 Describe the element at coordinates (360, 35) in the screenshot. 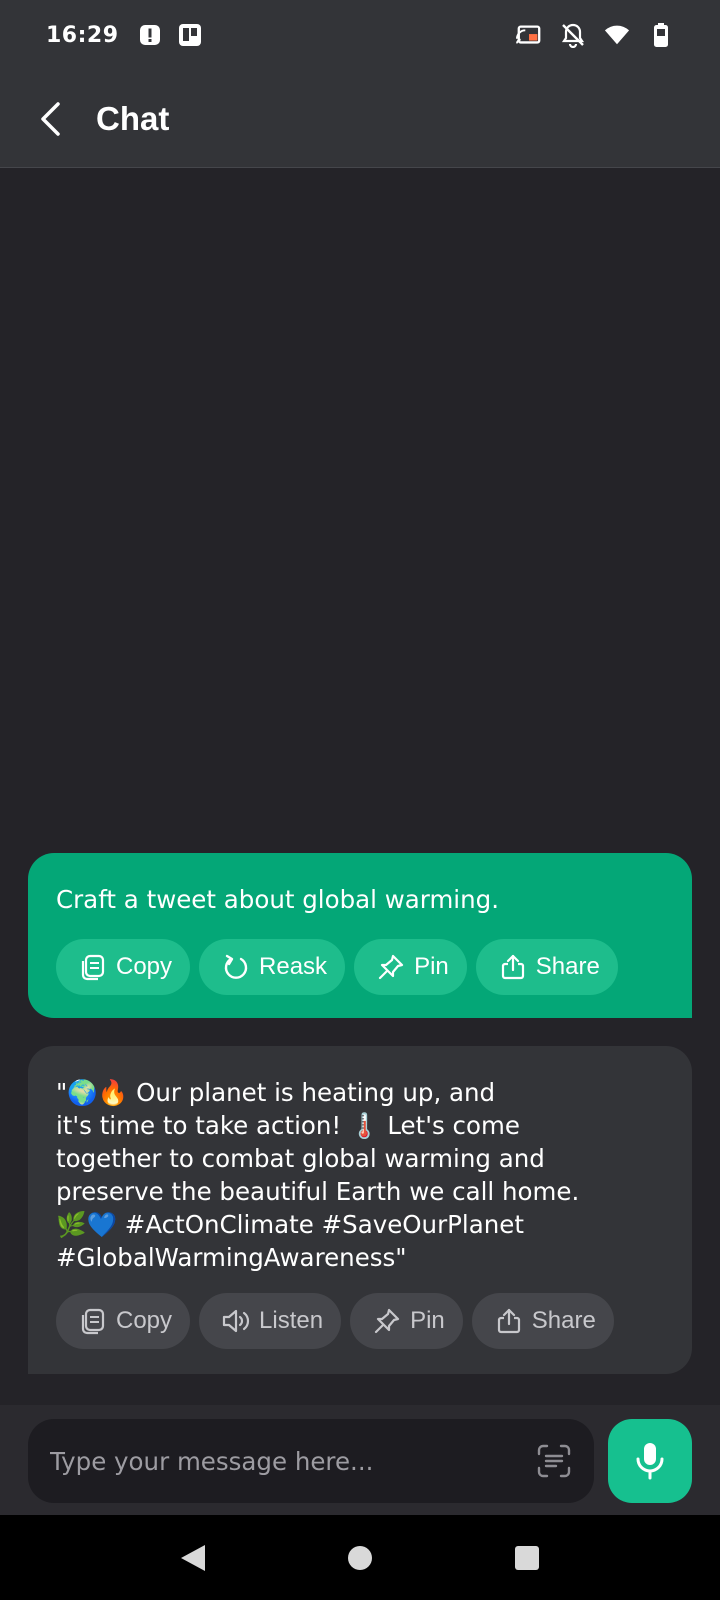

I see `status-bar: 16:29` at that location.